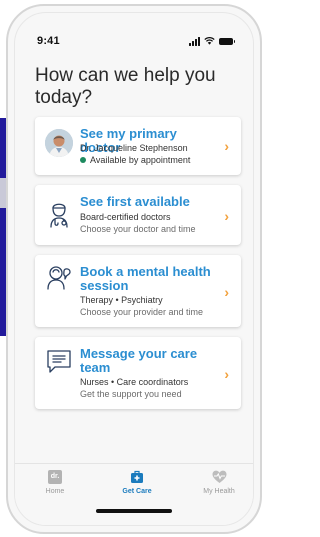 Image resolution: width=320 pixels, height=537 pixels. I want to click on tab-get-care: Get Care, so click(137, 482).